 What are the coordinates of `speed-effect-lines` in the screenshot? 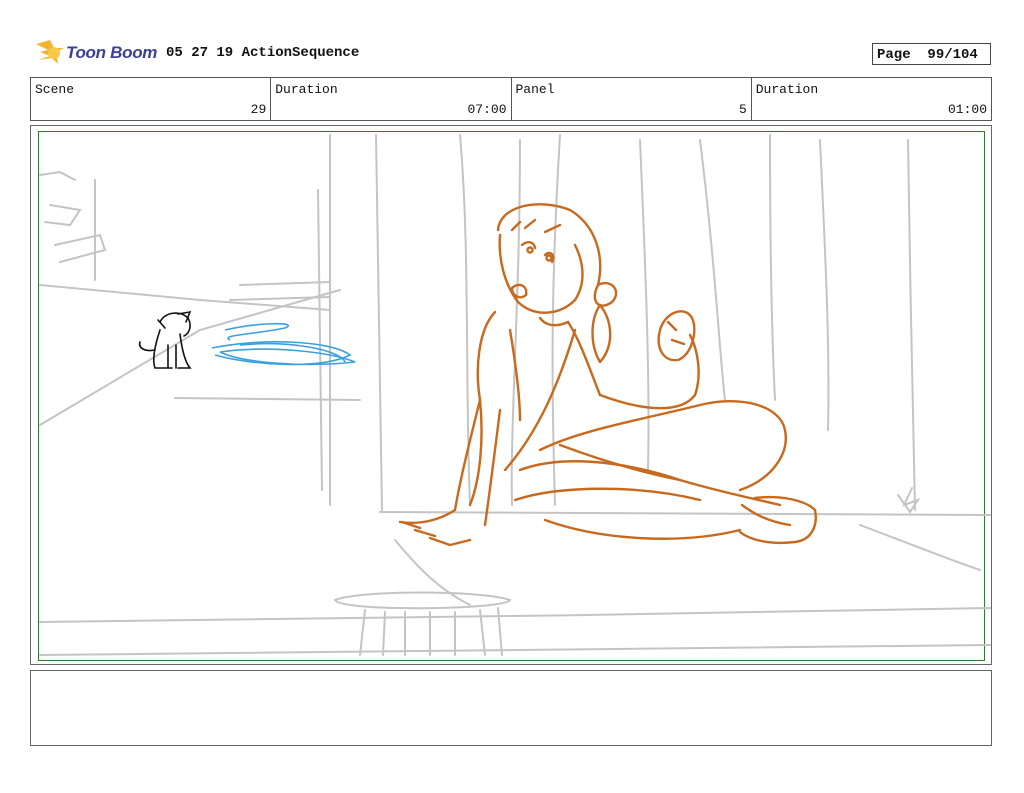 It's located at (283, 344).